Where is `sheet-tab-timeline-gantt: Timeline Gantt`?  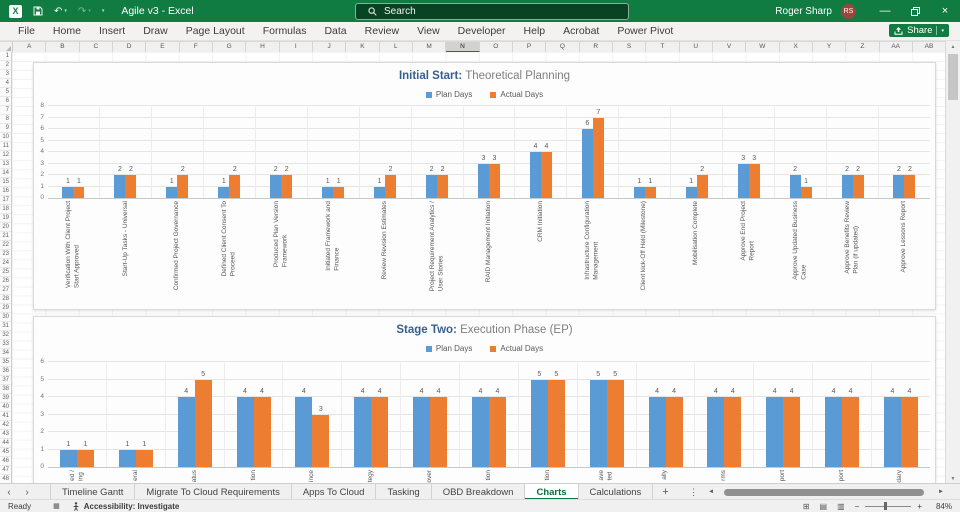 sheet-tab-timeline-gantt: Timeline Gantt is located at coordinates (93, 492).